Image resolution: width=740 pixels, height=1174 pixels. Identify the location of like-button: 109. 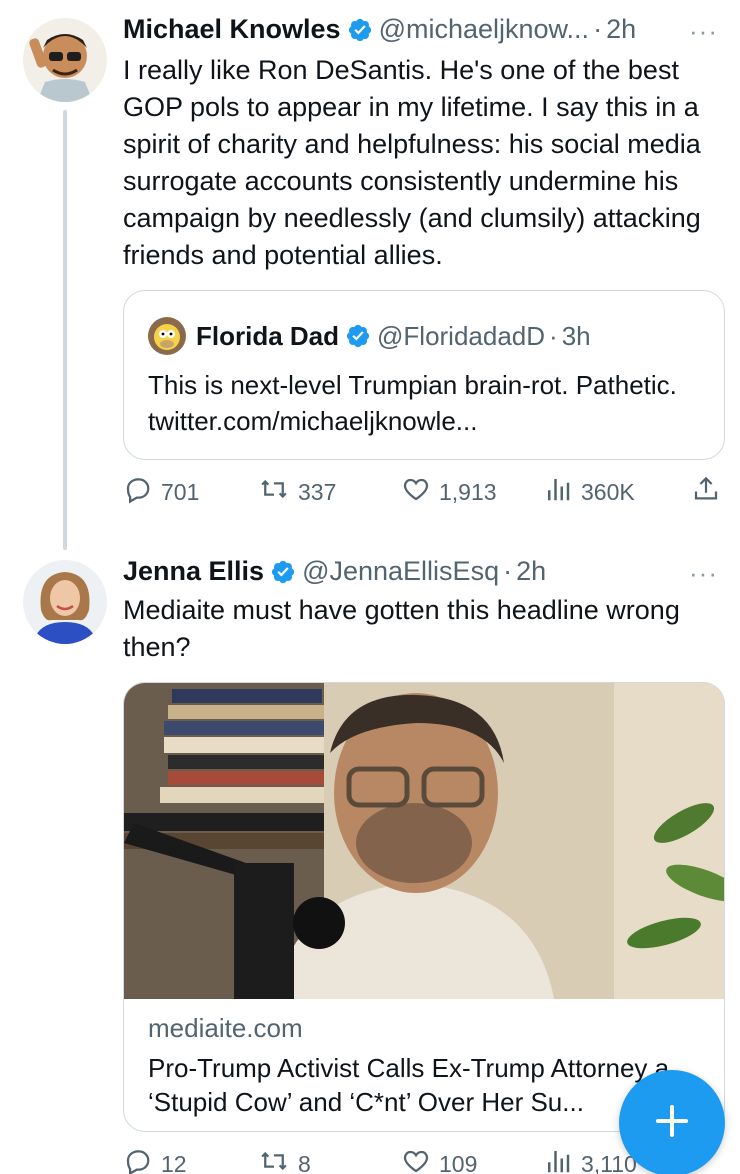
(439, 1159).